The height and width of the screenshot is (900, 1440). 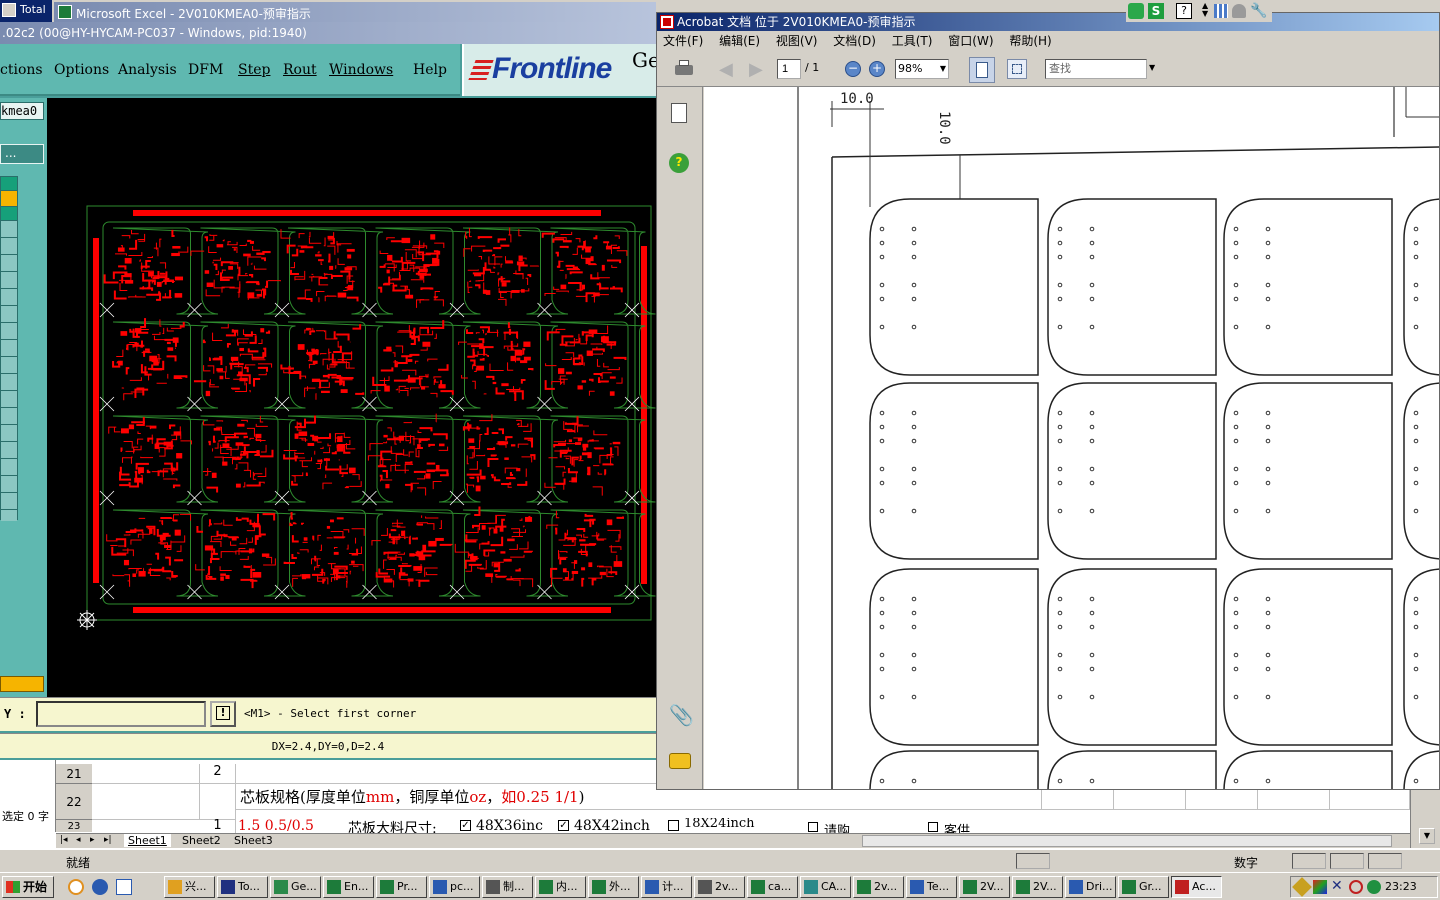 I want to click on excel-title-bar: Microsoft Excel - 2V010KMEA0-预审指示, so click(x=355, y=12).